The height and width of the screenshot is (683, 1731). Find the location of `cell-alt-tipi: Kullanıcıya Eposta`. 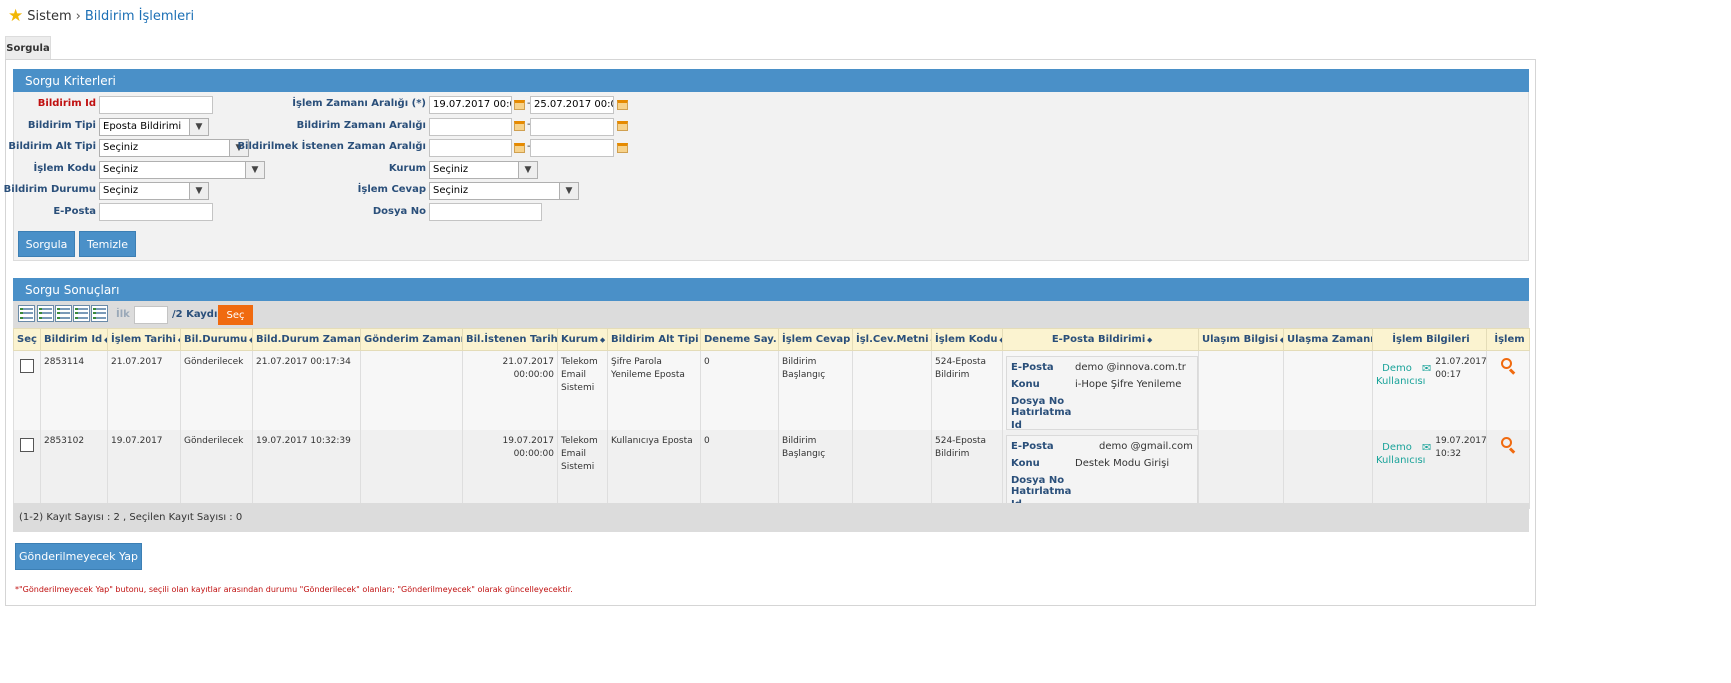

cell-alt-tipi: Kullanıcıya Eposta is located at coordinates (654, 469).